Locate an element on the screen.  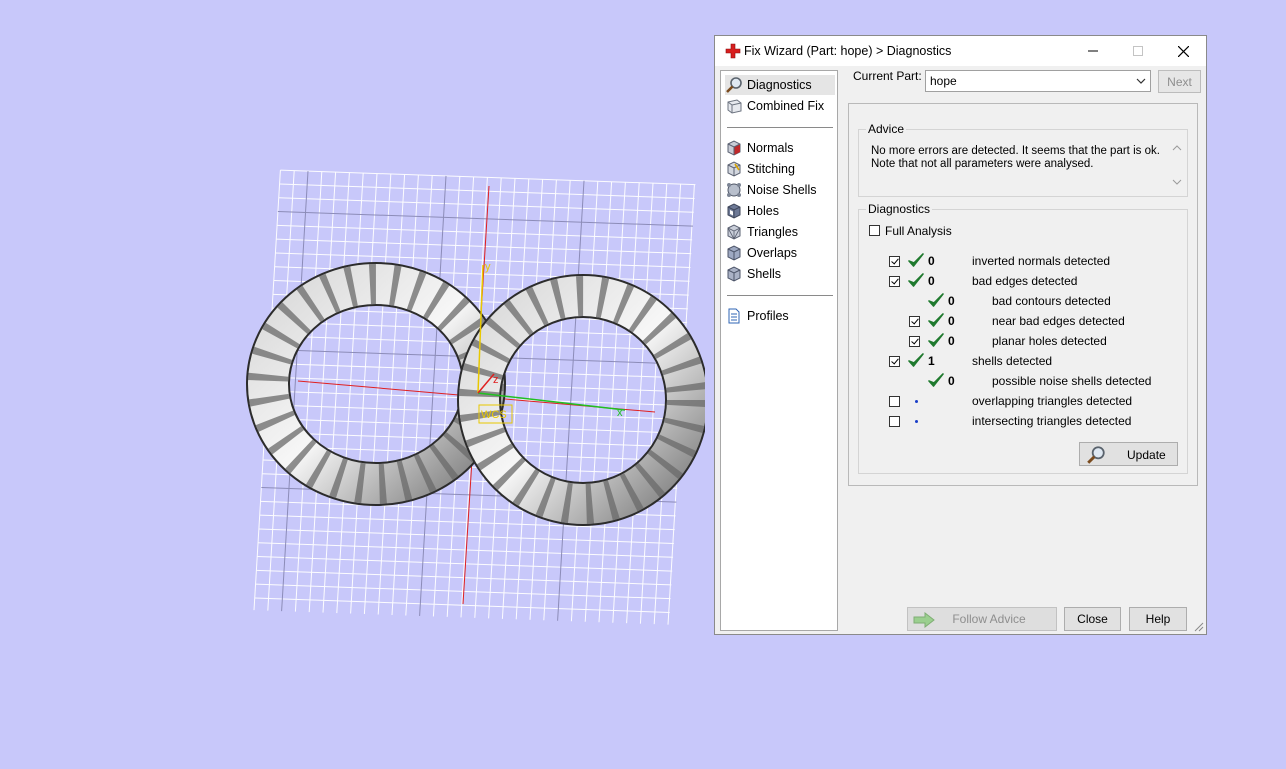
shells-cube-icon is located at coordinates (734, 274).